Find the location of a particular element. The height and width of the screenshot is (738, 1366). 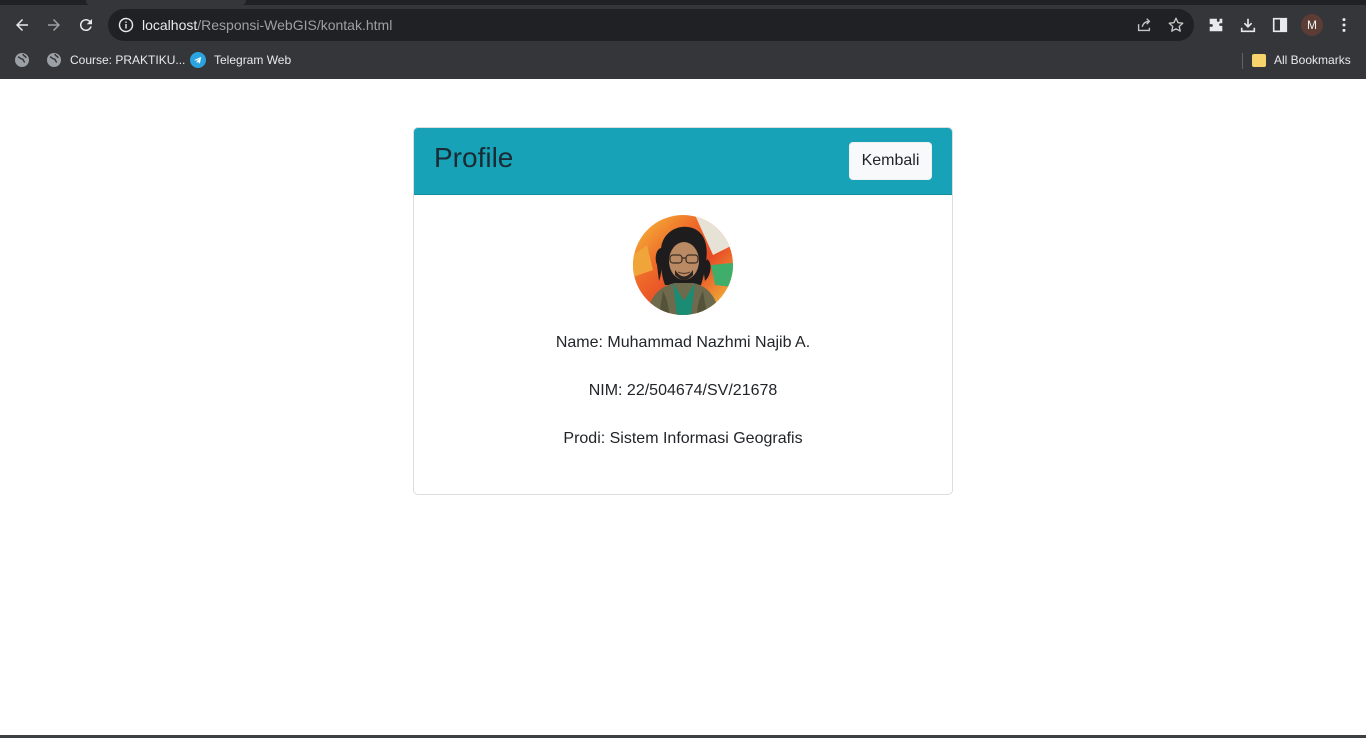

all-bookmarks-button: All Bookmarks is located at coordinates (1301, 60).